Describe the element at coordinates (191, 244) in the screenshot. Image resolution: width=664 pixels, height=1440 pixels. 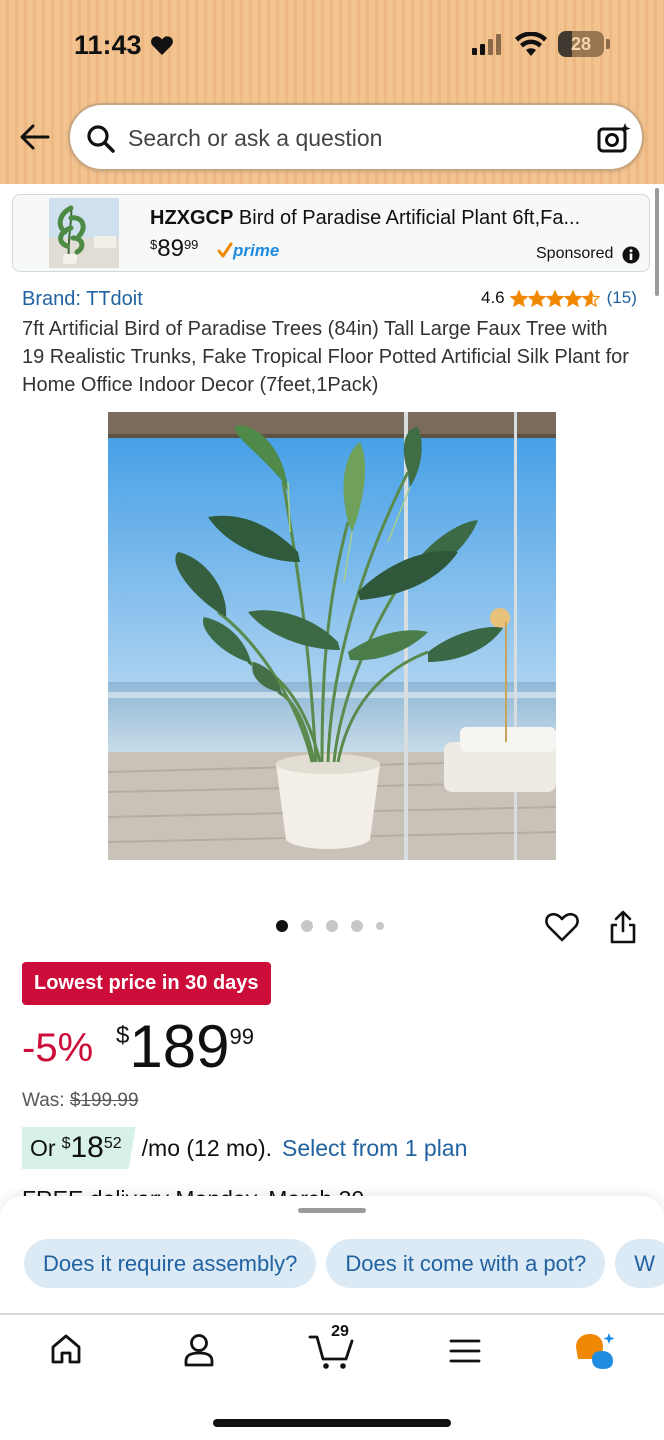
I see `sponsored-price-fraction: 99` at that location.